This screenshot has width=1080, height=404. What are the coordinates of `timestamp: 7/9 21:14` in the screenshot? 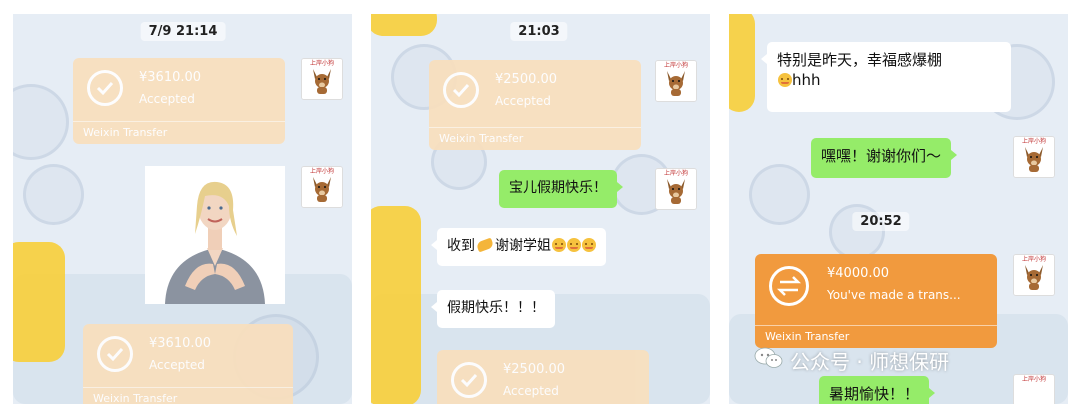 It's located at (183, 31).